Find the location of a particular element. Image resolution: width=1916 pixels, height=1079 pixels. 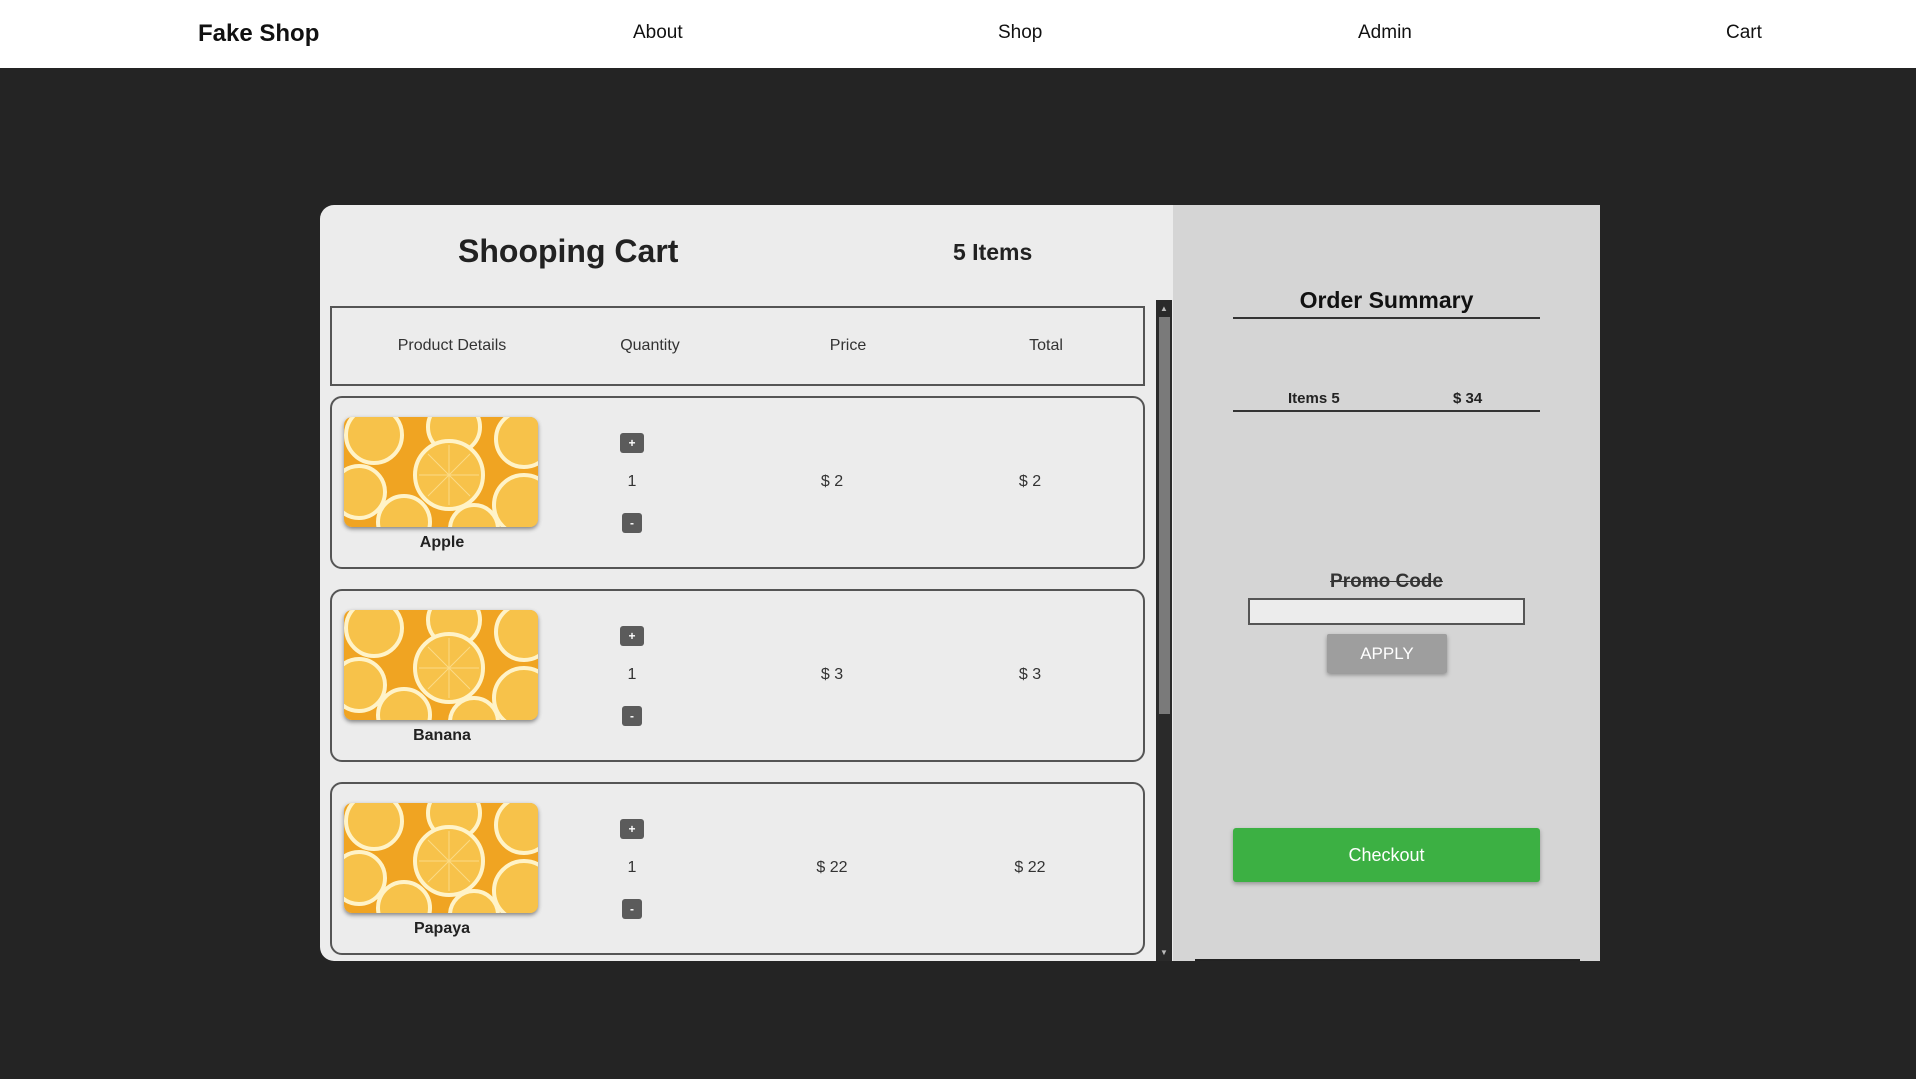

item-price: $ 3 is located at coordinates (832, 674).